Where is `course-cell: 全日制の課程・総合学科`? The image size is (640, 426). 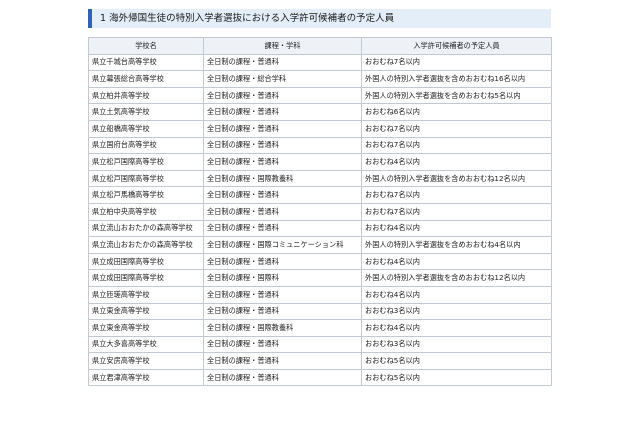
course-cell: 全日制の課程・総合学科 is located at coordinates (282, 79).